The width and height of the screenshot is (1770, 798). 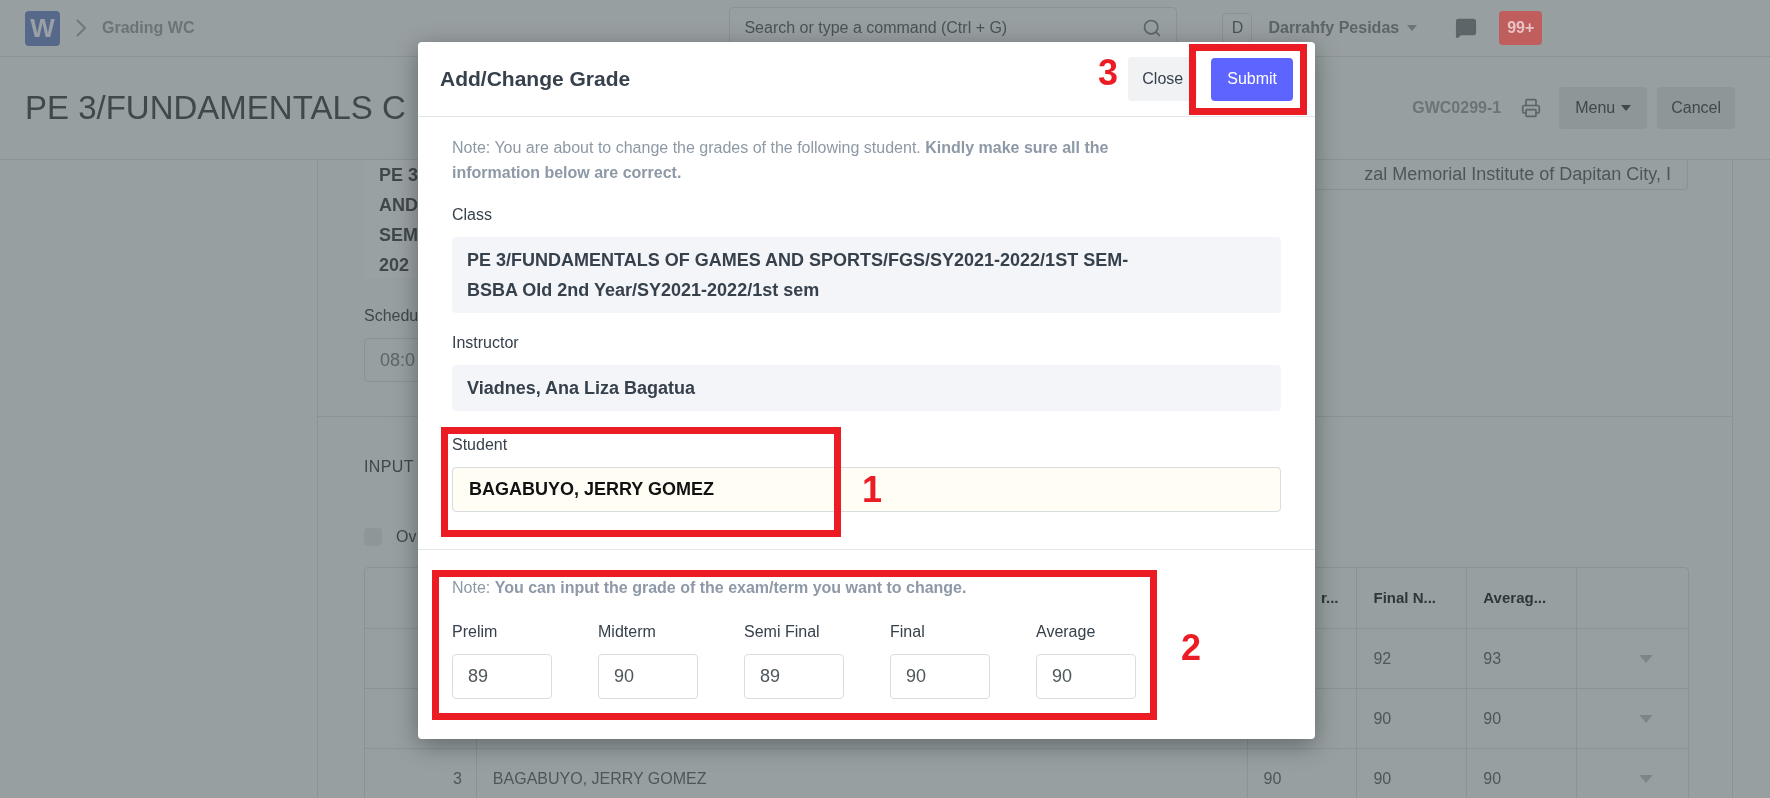 What do you see at coordinates (1521, 28) in the screenshot?
I see `notification-badge: 99+` at bounding box center [1521, 28].